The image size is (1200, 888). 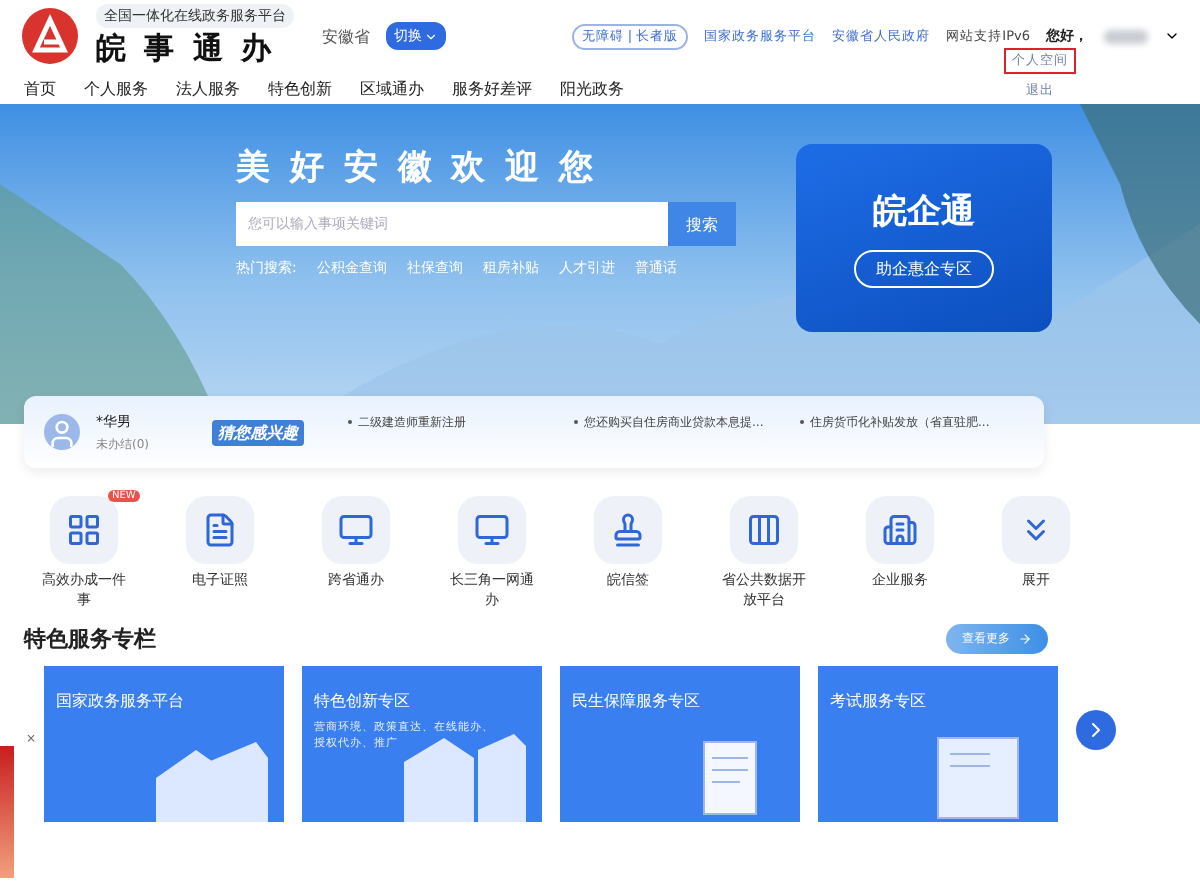 I want to click on logo-icon, so click(x=50, y=36).